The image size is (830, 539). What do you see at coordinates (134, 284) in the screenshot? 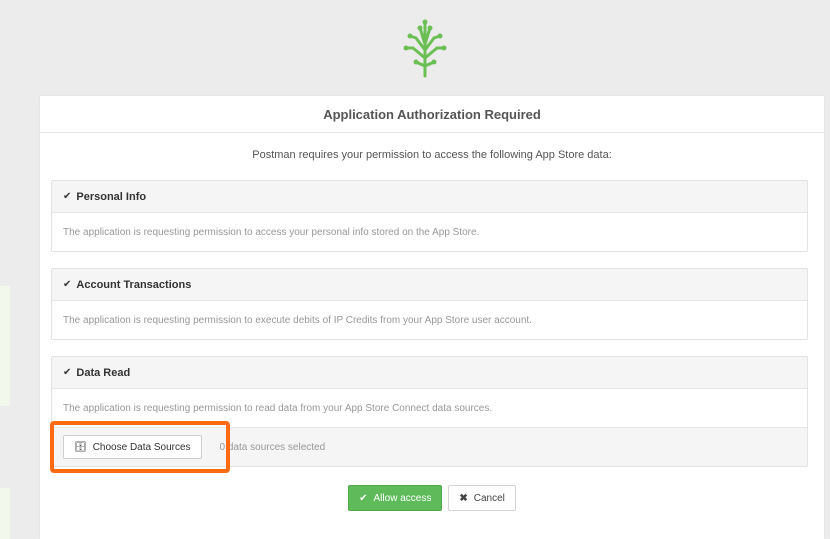
I see `permission-title: Account Transactions` at bounding box center [134, 284].